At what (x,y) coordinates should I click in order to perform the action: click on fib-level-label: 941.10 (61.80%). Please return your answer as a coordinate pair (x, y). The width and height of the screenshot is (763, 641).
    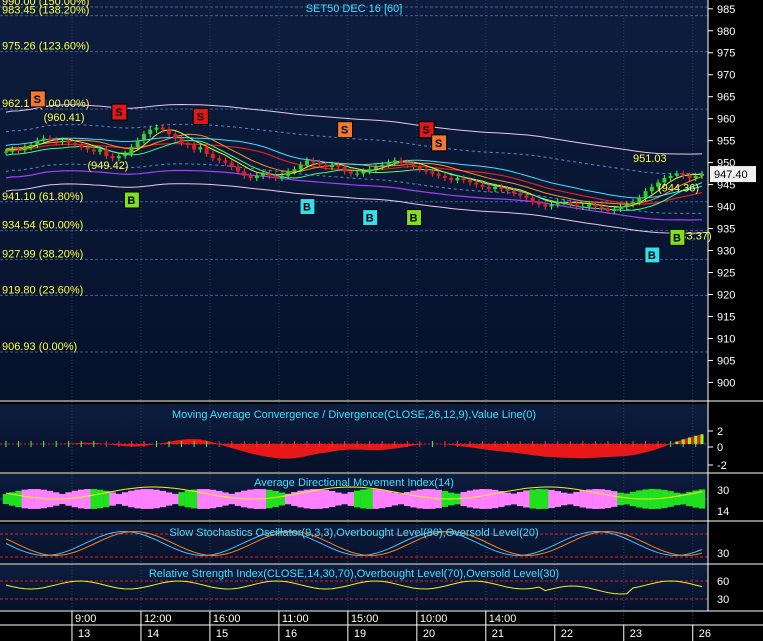
    Looking at the image, I should click on (42, 197).